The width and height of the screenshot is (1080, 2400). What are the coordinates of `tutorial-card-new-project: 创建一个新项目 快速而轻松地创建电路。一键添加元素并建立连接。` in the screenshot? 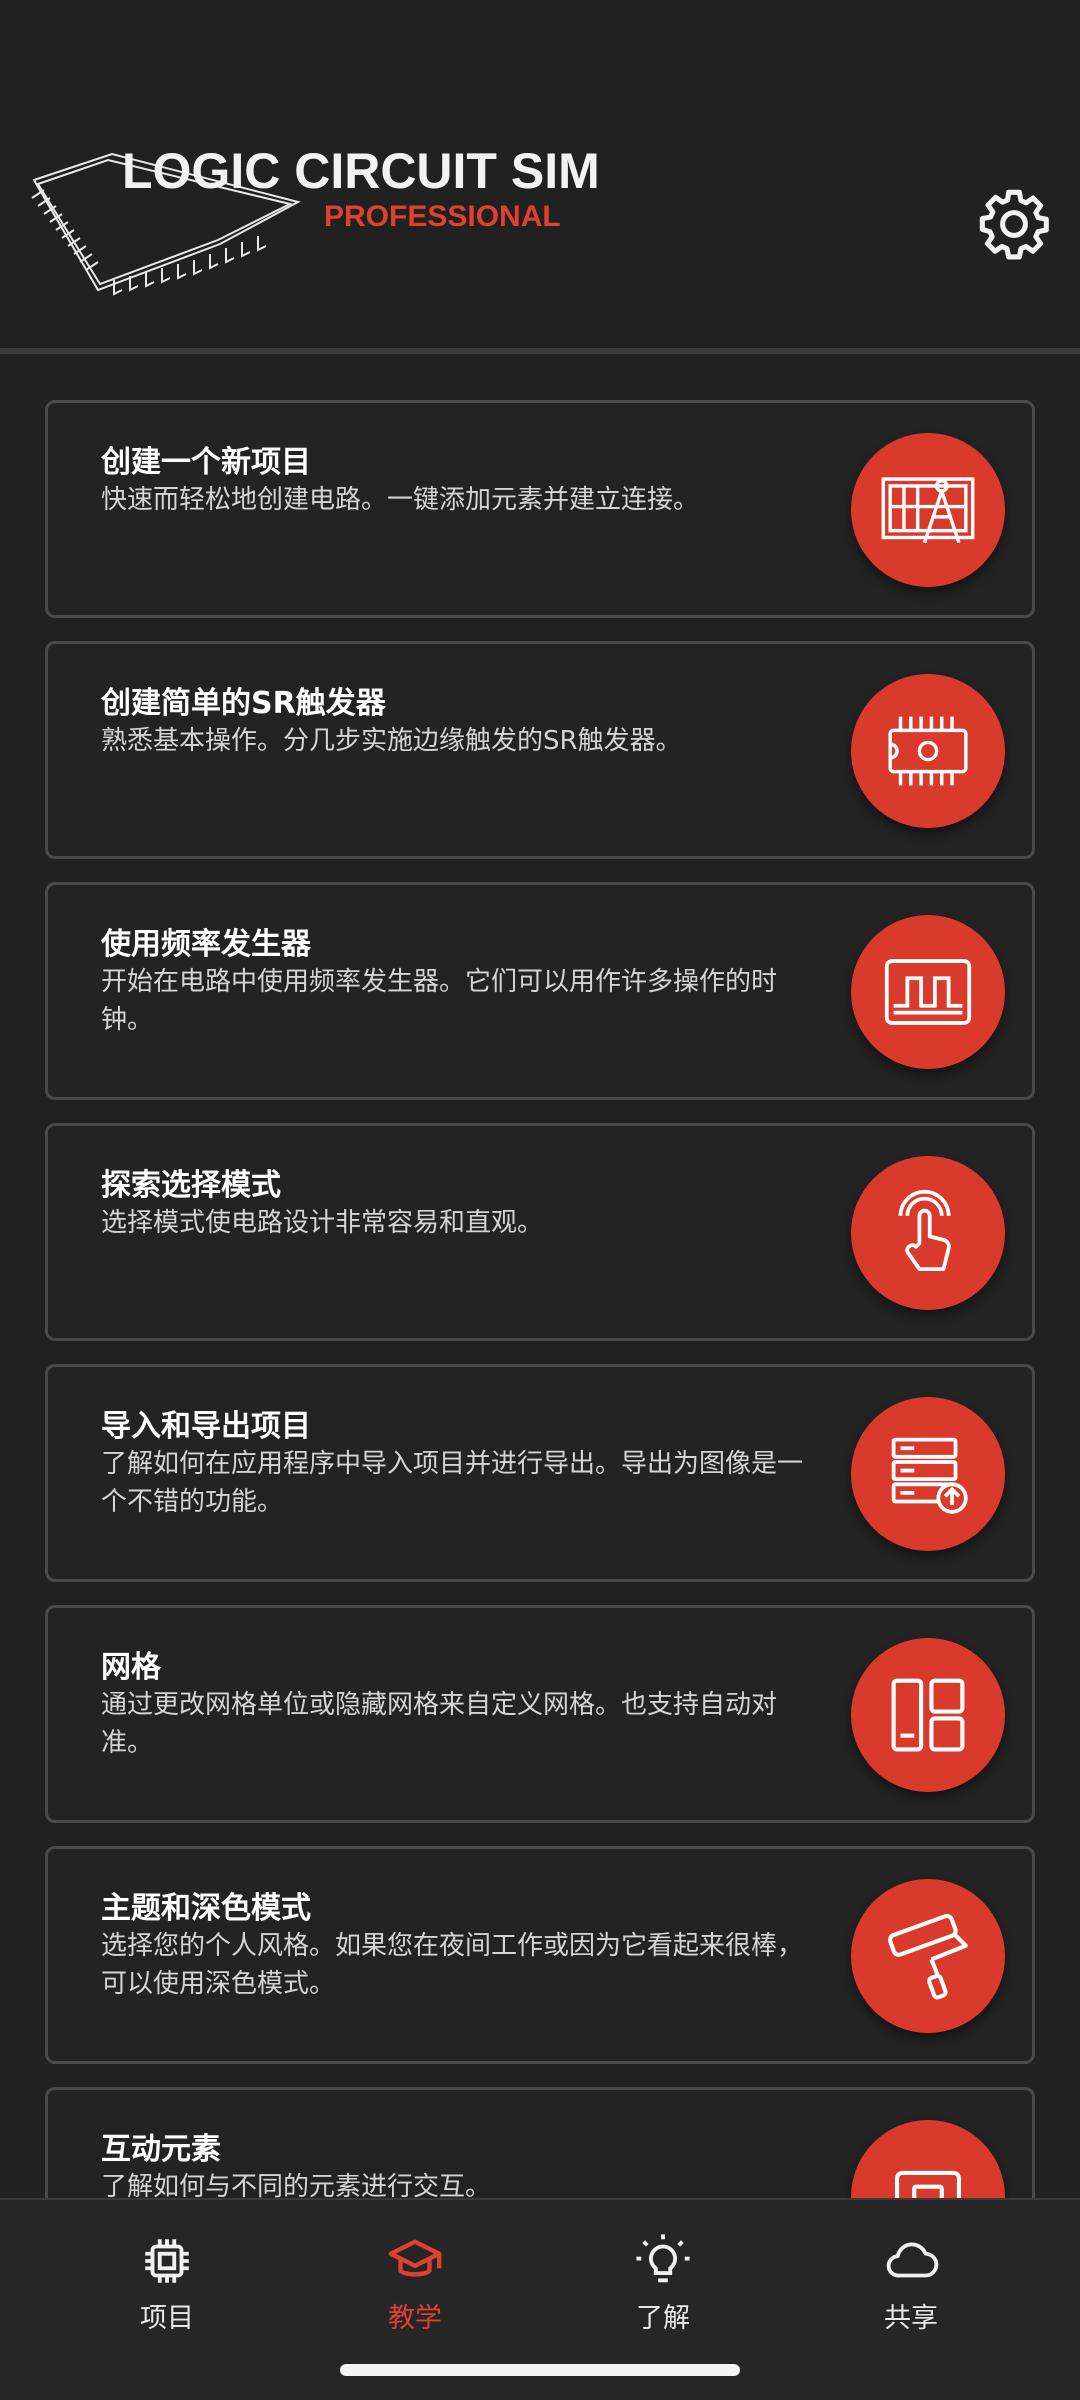 It's located at (540, 509).